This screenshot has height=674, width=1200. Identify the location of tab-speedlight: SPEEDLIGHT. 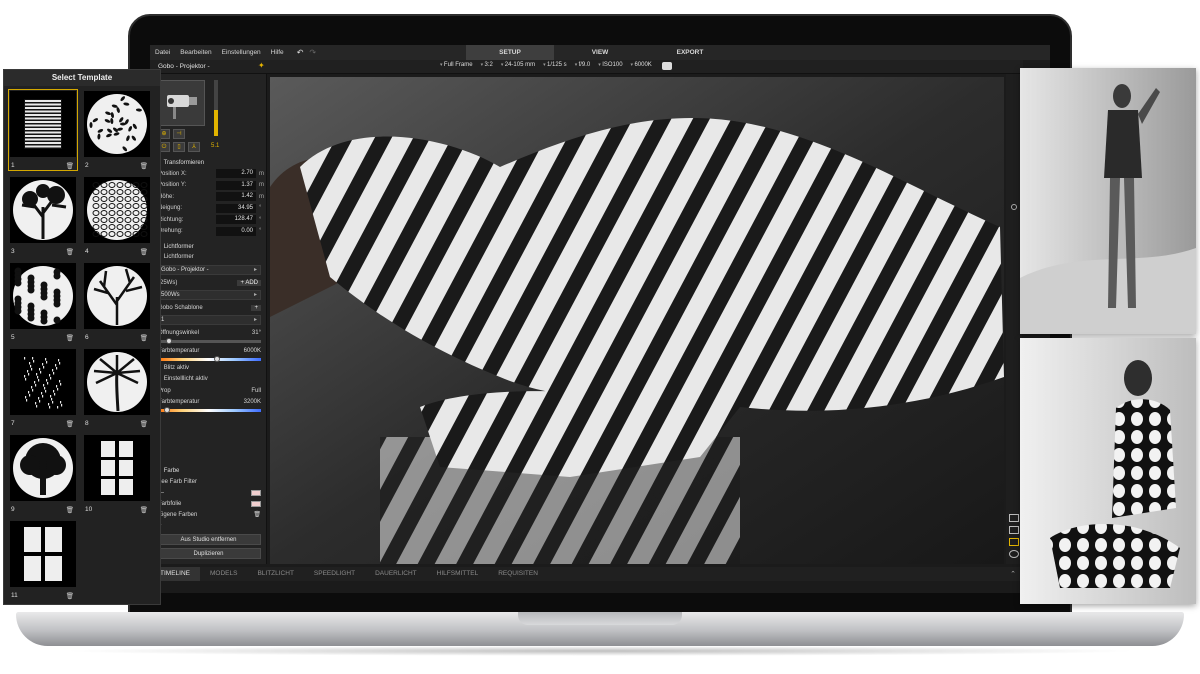
(334, 574).